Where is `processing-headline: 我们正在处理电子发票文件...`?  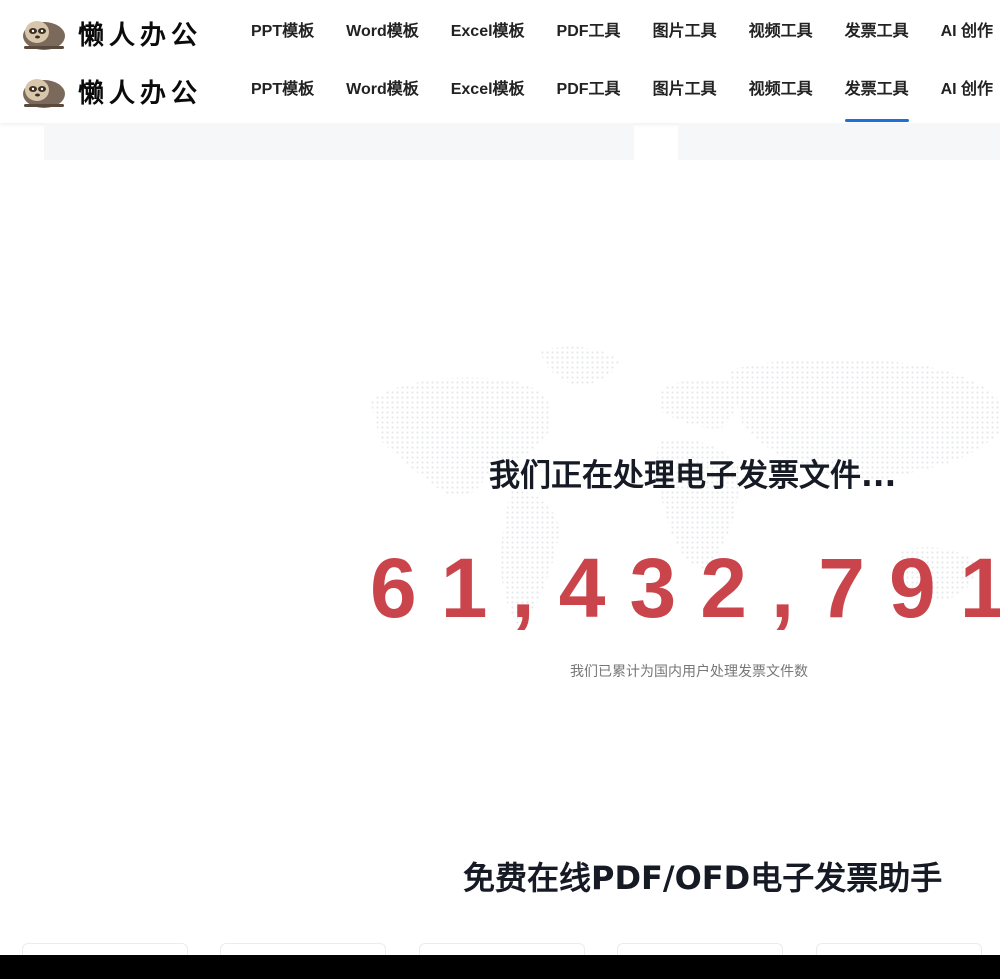 processing-headline: 我们正在处理电子发票文件... is located at coordinates (693, 476).